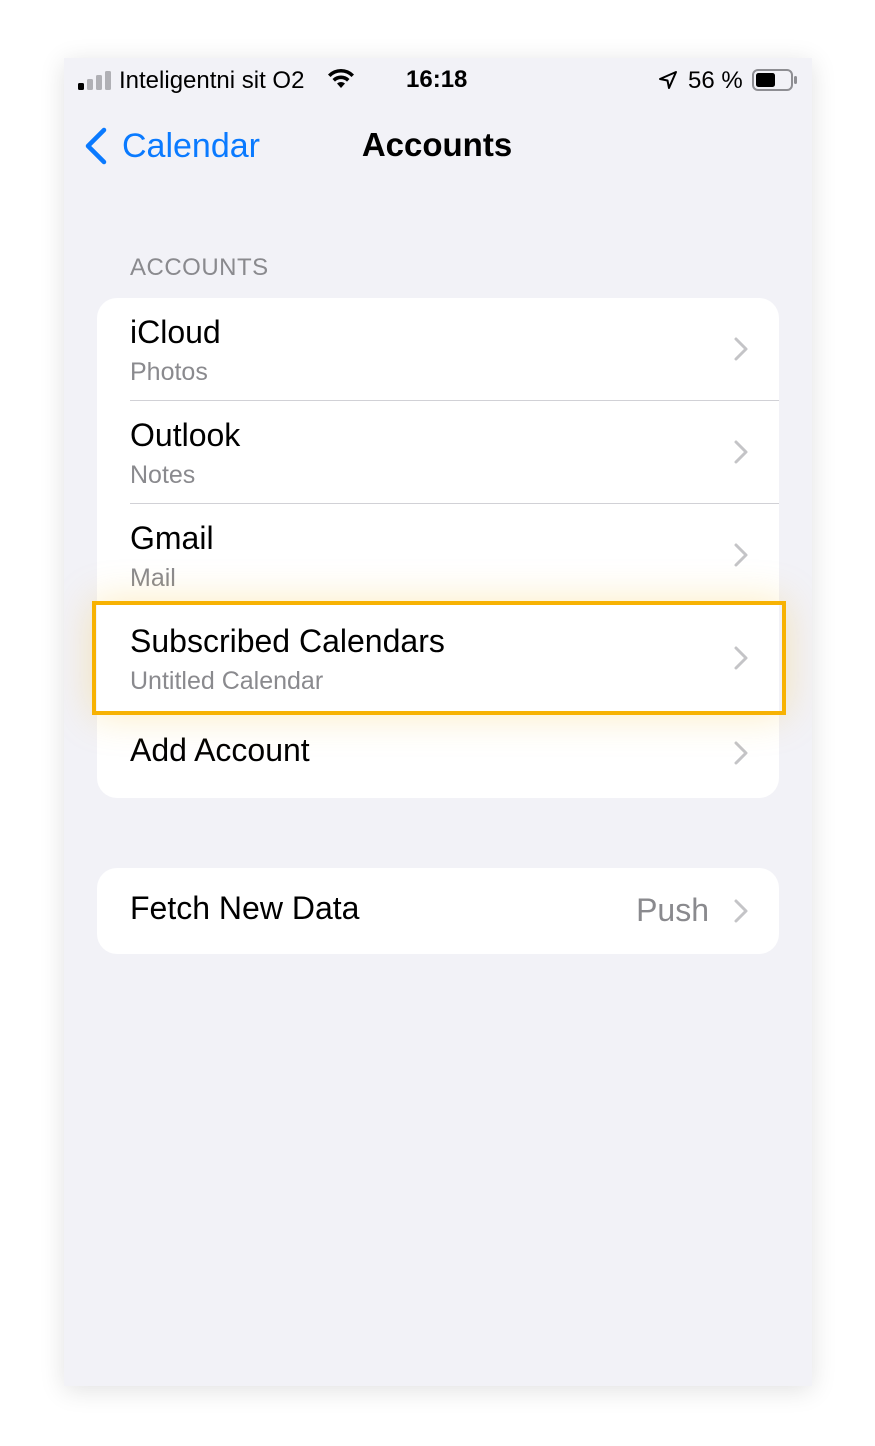 This screenshot has height=1446, width=875. What do you see at coordinates (95, 80) in the screenshot?
I see `cellular-signal-icon` at bounding box center [95, 80].